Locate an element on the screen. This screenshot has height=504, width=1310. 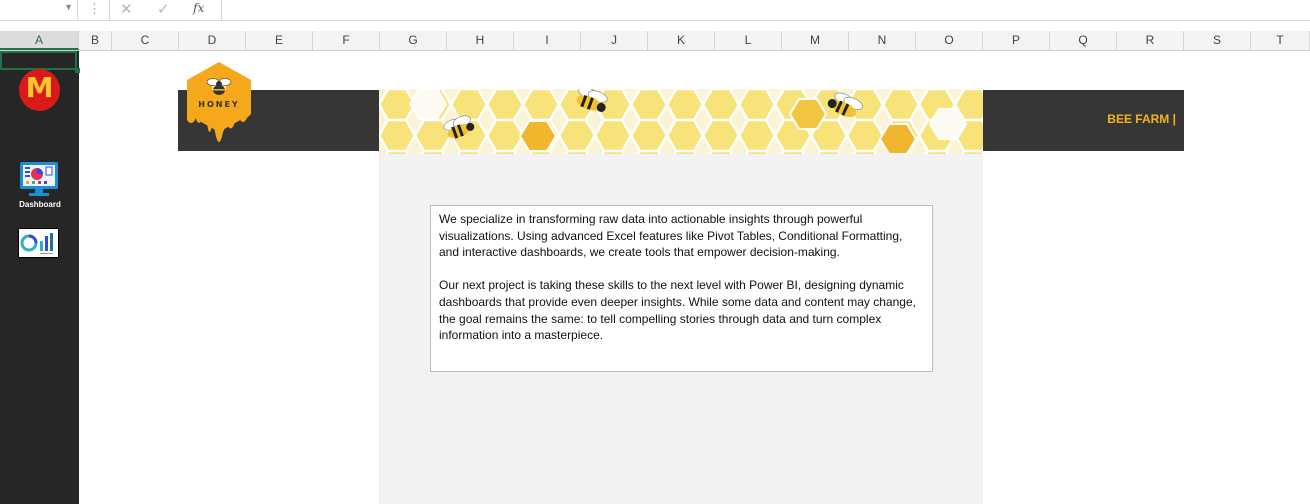
column-header-d: D is located at coordinates (212, 40).